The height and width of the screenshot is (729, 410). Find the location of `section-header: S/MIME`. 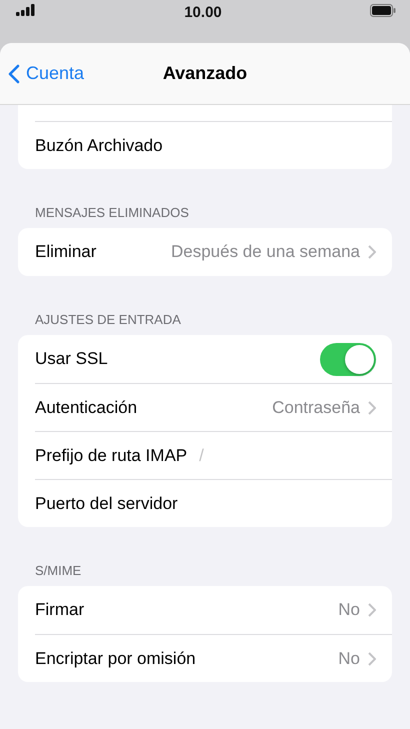

section-header: S/MIME is located at coordinates (58, 571).